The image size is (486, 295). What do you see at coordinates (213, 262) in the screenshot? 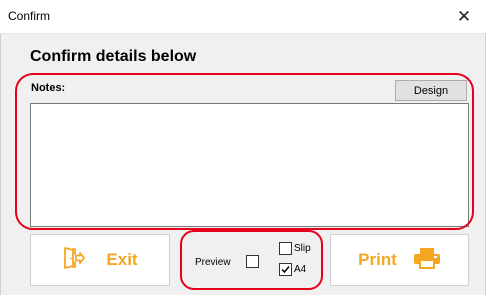
I see `preview-label: Preview` at bounding box center [213, 262].